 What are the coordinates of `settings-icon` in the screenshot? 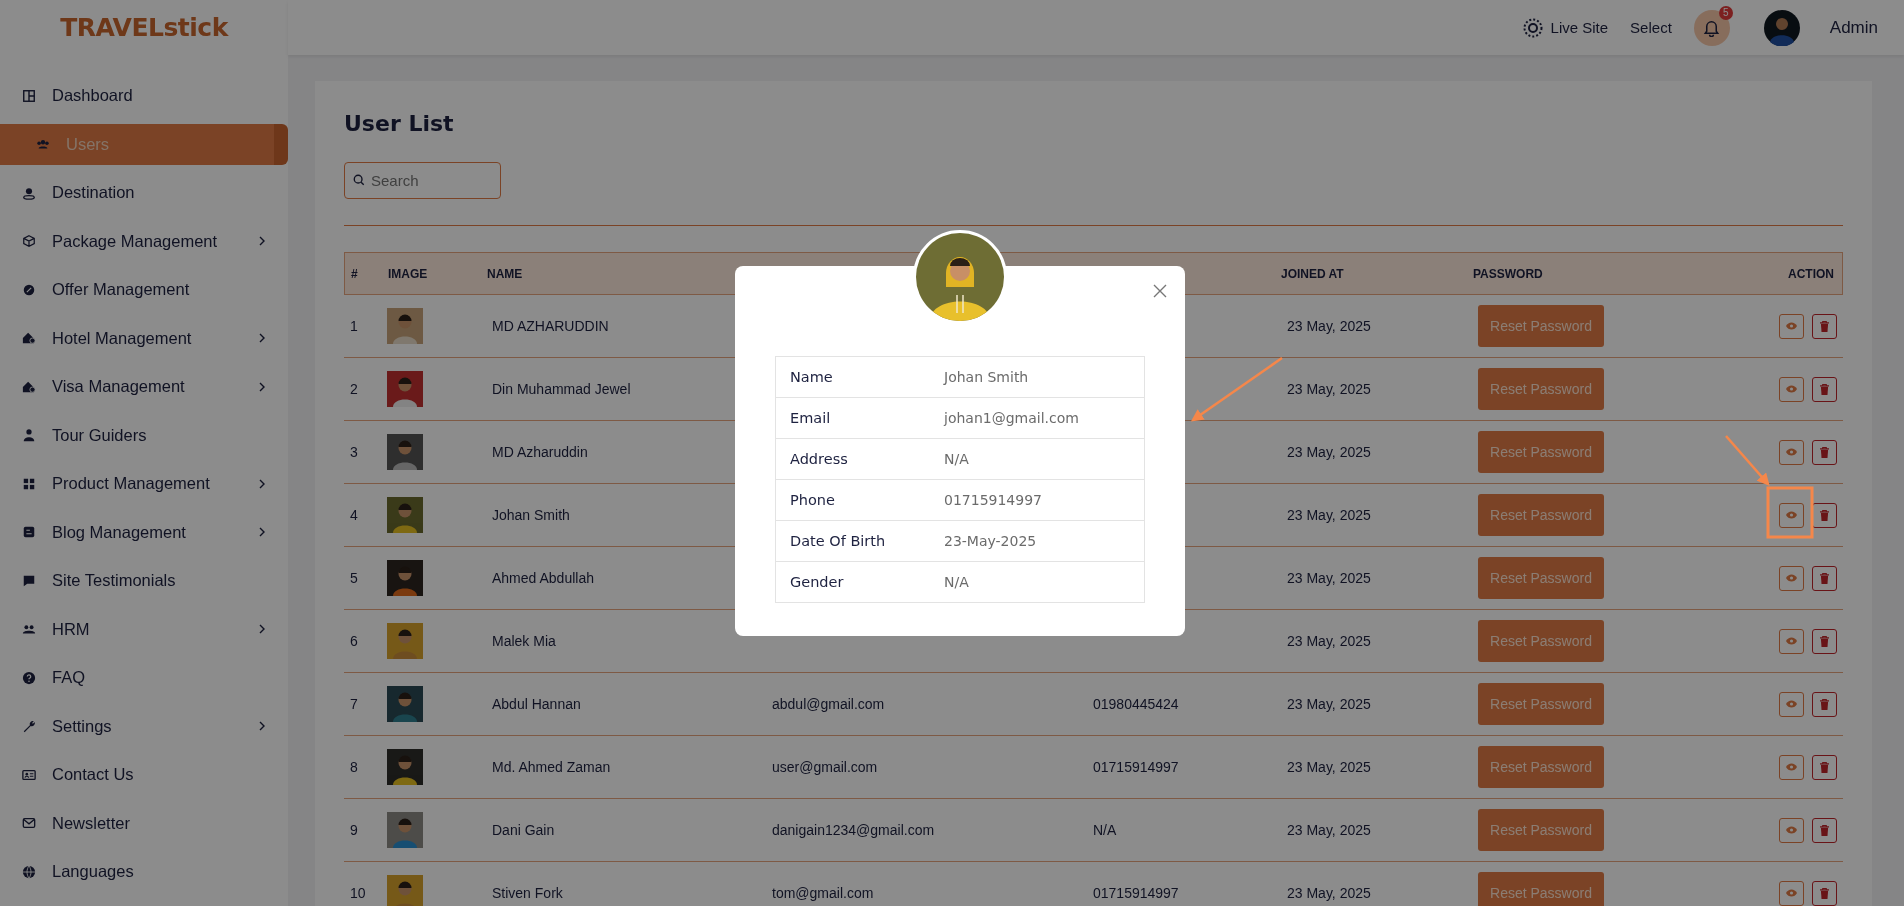 It's located at (1532, 27).